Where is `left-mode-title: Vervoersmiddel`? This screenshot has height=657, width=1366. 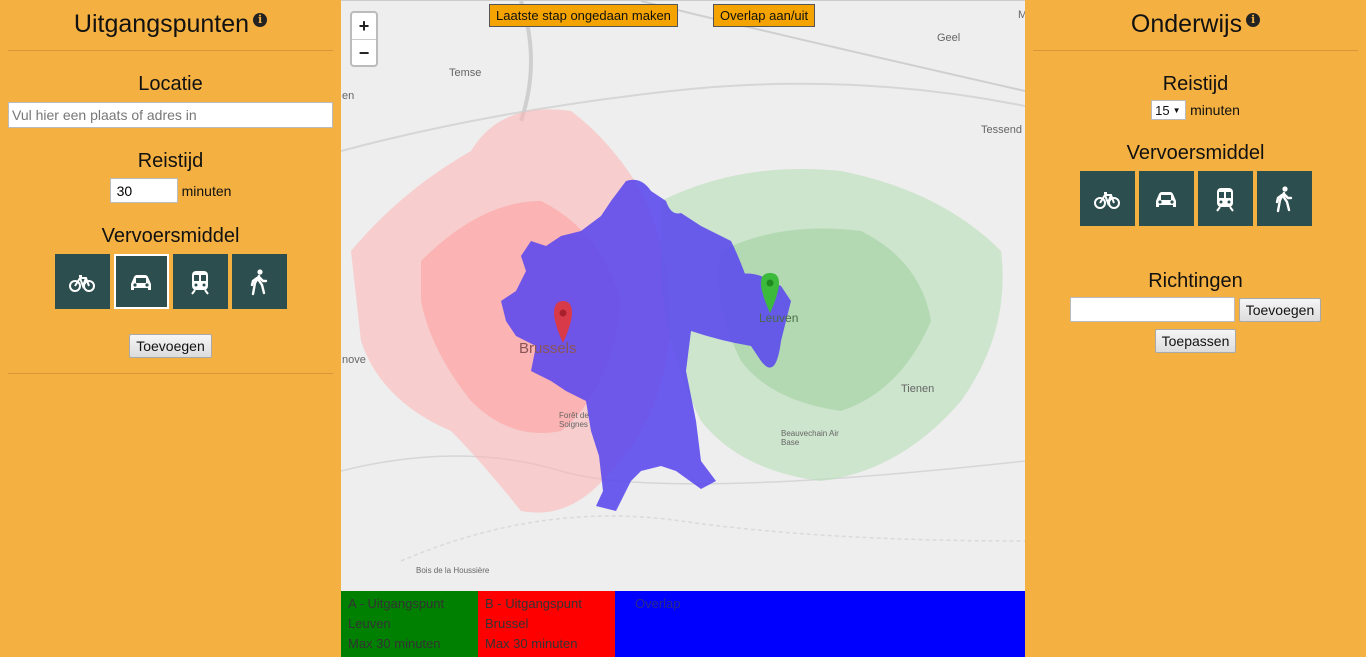
left-mode-title: Vervoersmiddel is located at coordinates (170, 236).